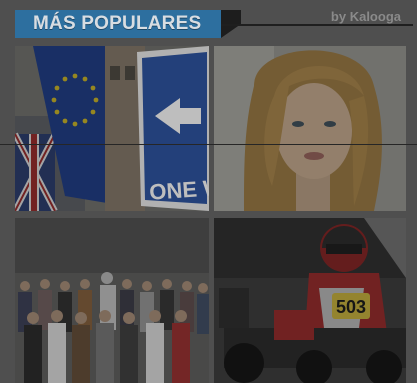  I want to click on widget-header: MÁS POPULARES by Kalooga, so click(208, 22).